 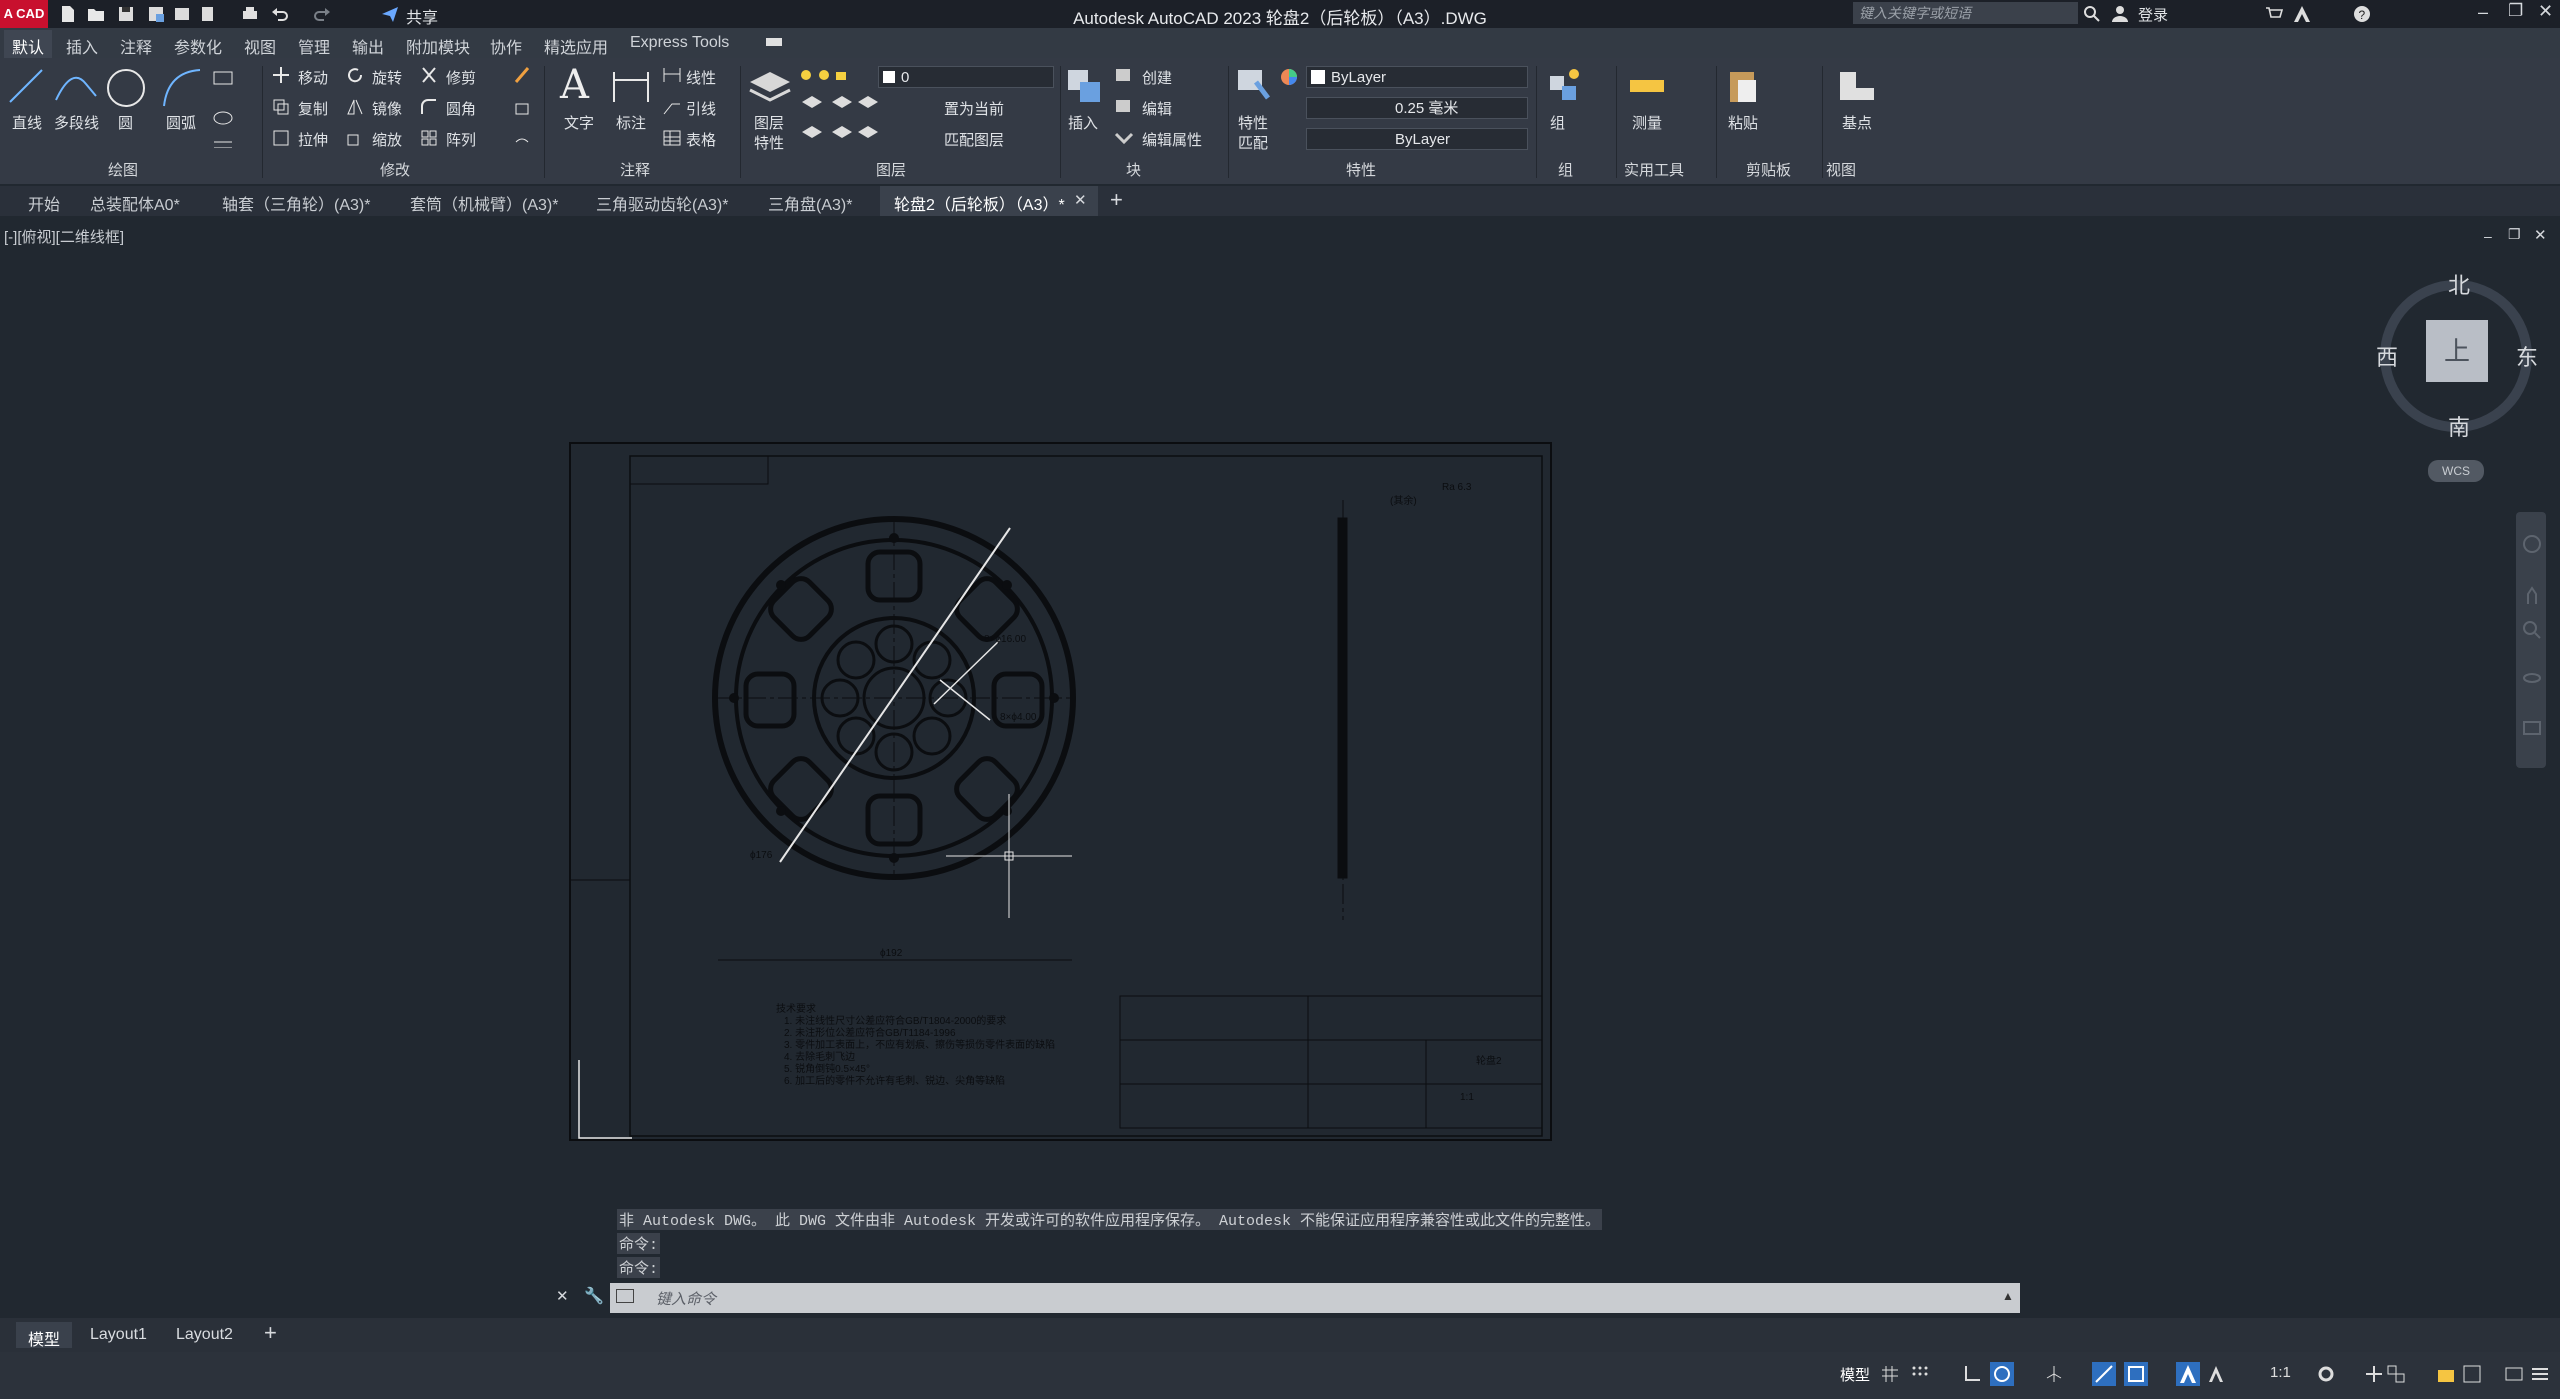 I want to click on quick-properties-icon, so click(x=2446, y=1374).